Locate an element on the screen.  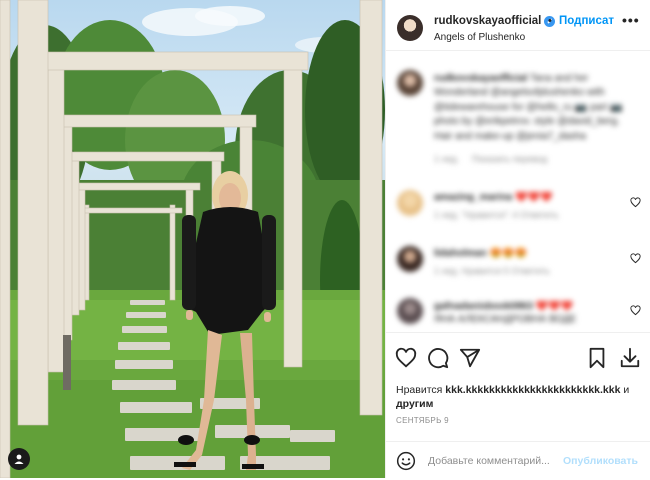
comment-icon is located at coordinates (438, 358).